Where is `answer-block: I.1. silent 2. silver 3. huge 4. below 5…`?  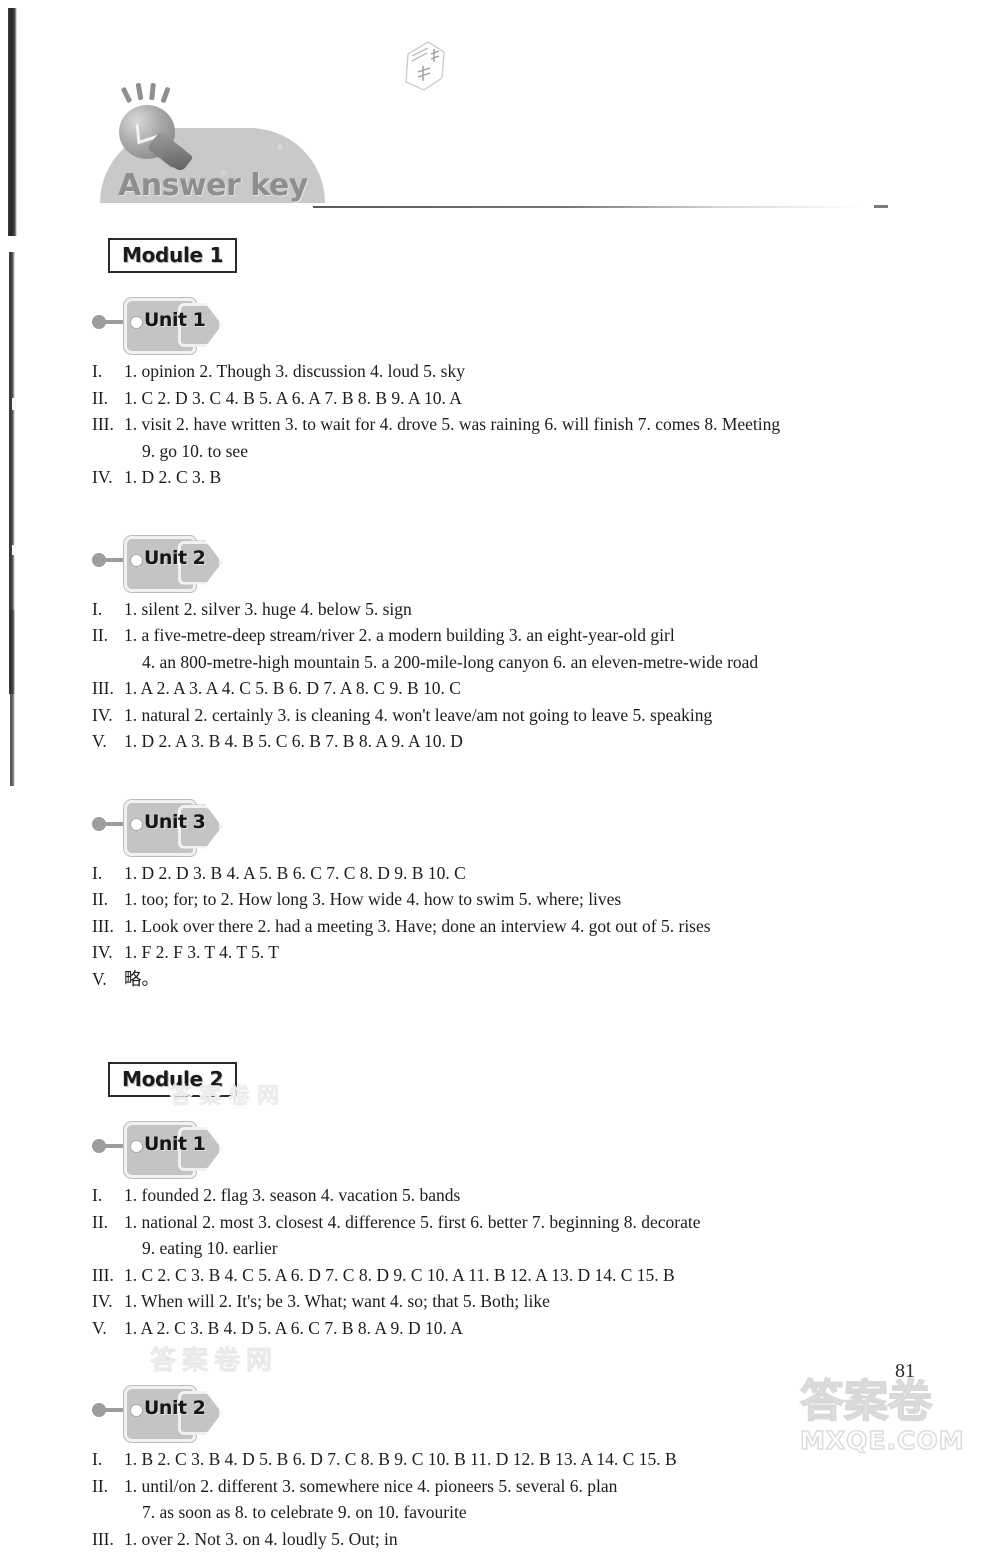
answer-block: I.1. silent 2. silver 3. huge 4. below 5… is located at coordinates (532, 675).